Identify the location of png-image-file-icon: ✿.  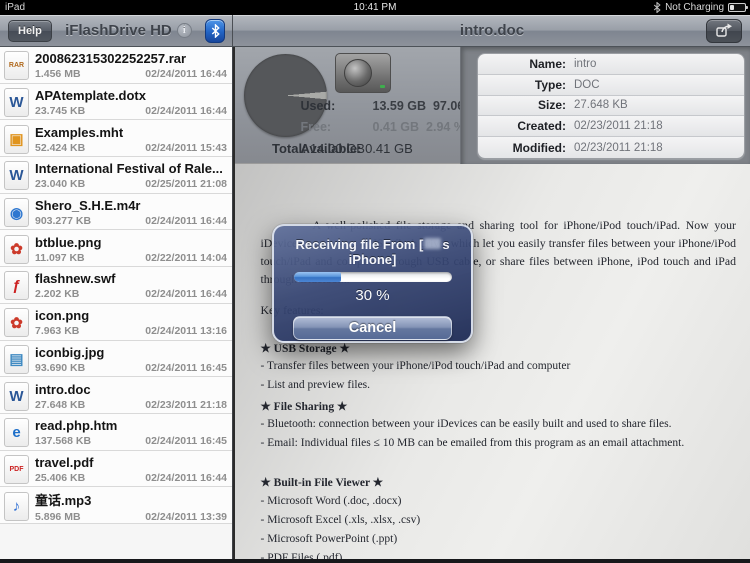
(16, 323).